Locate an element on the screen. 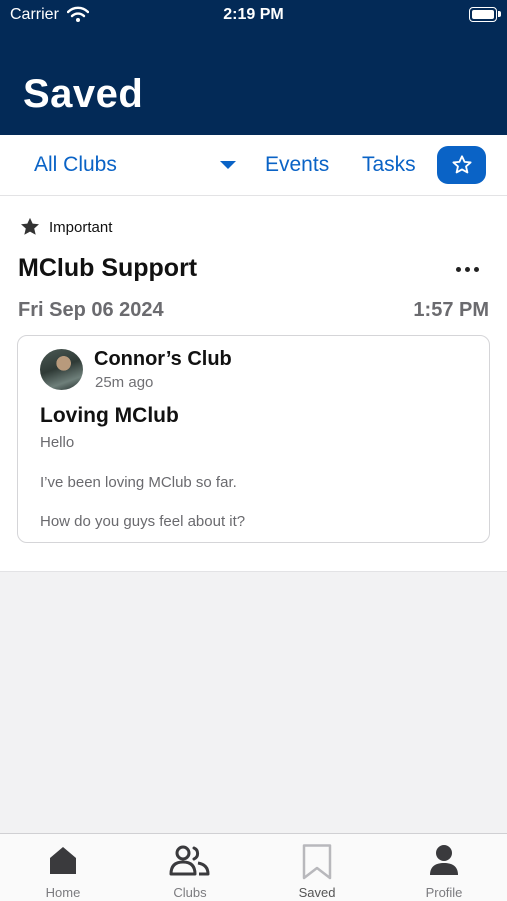 The height and width of the screenshot is (901, 507). club-name: Connor’s Club is located at coordinates (163, 359).